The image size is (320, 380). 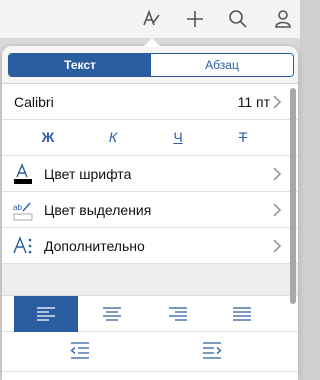 What do you see at coordinates (152, 42) in the screenshot?
I see `popover-arrow` at bounding box center [152, 42].